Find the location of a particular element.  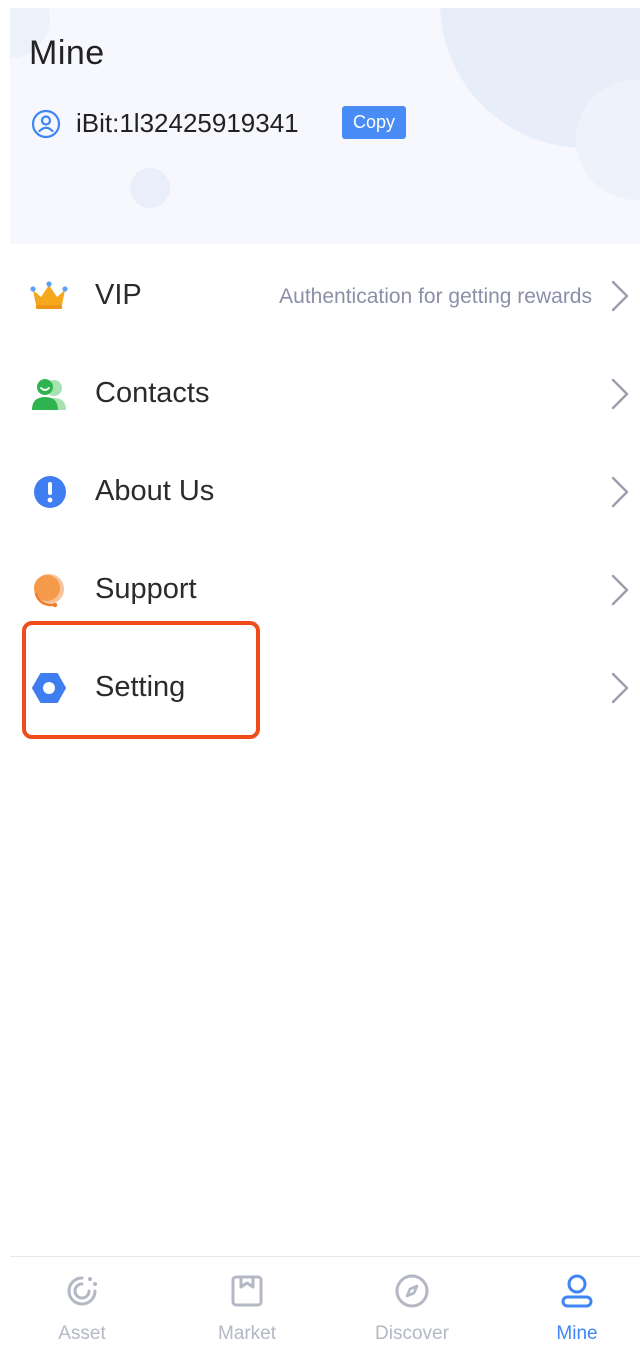

market-icon is located at coordinates (247, 1291).